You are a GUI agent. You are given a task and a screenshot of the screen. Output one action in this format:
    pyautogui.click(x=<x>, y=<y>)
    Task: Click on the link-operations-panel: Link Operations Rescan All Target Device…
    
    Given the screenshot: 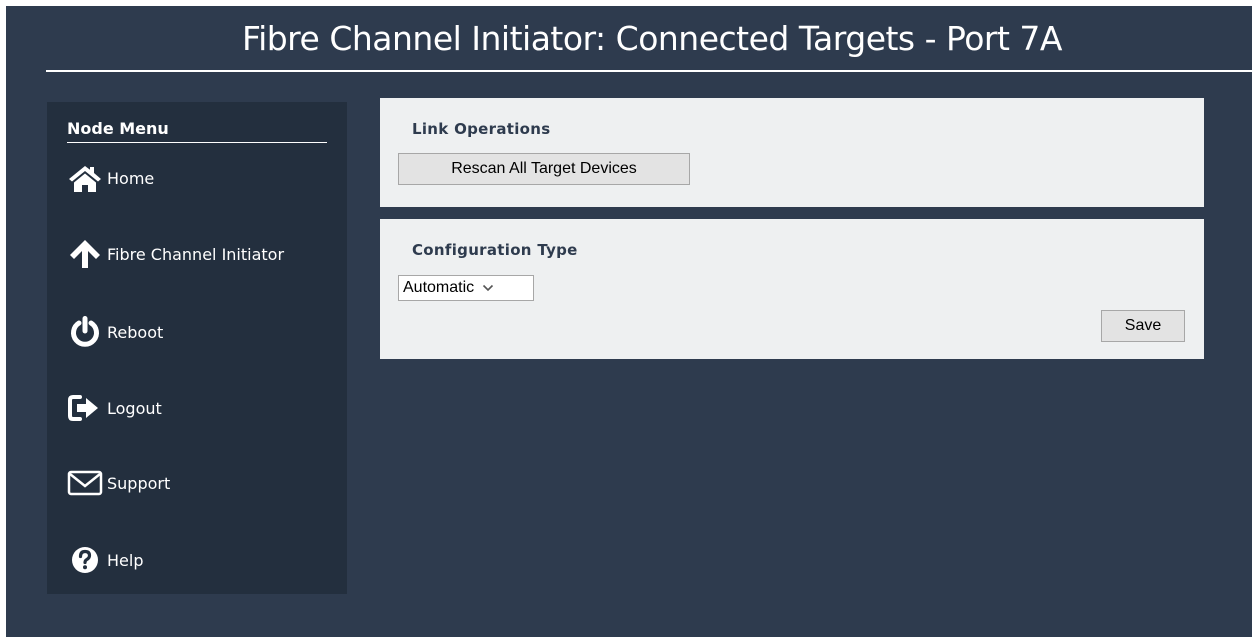 What is the action you would take?
    pyautogui.click(x=792, y=152)
    